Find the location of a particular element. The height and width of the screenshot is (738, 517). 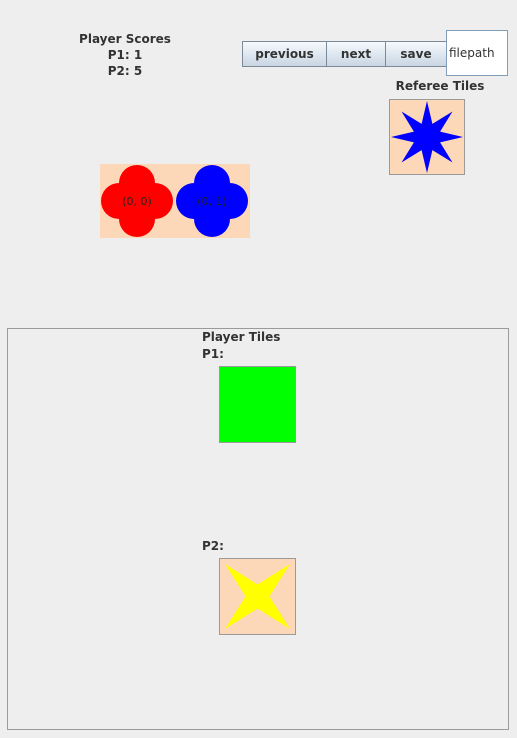

player-scores: Player Scores P1: 1 P2: 5 is located at coordinates (125, 55).